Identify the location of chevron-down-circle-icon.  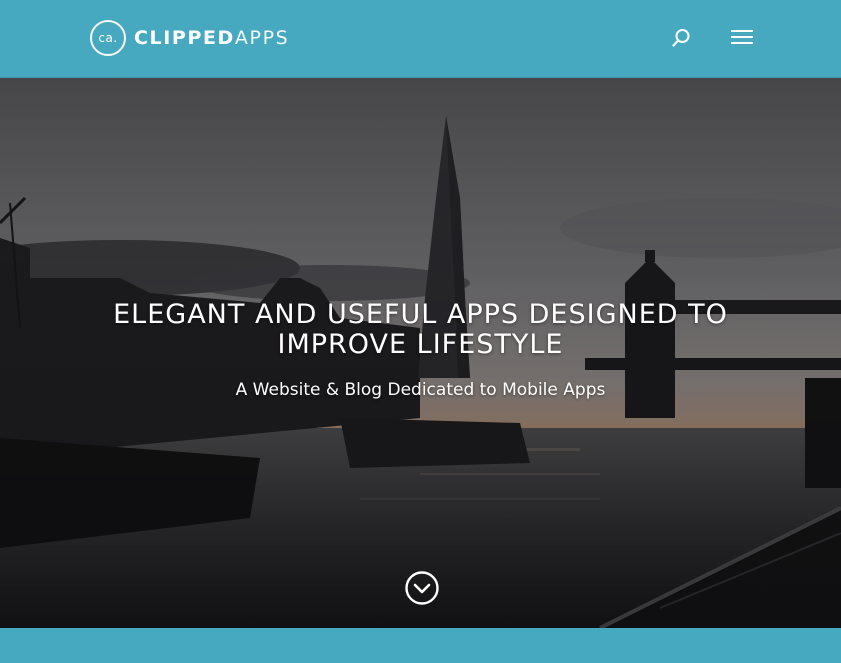
(422, 588).